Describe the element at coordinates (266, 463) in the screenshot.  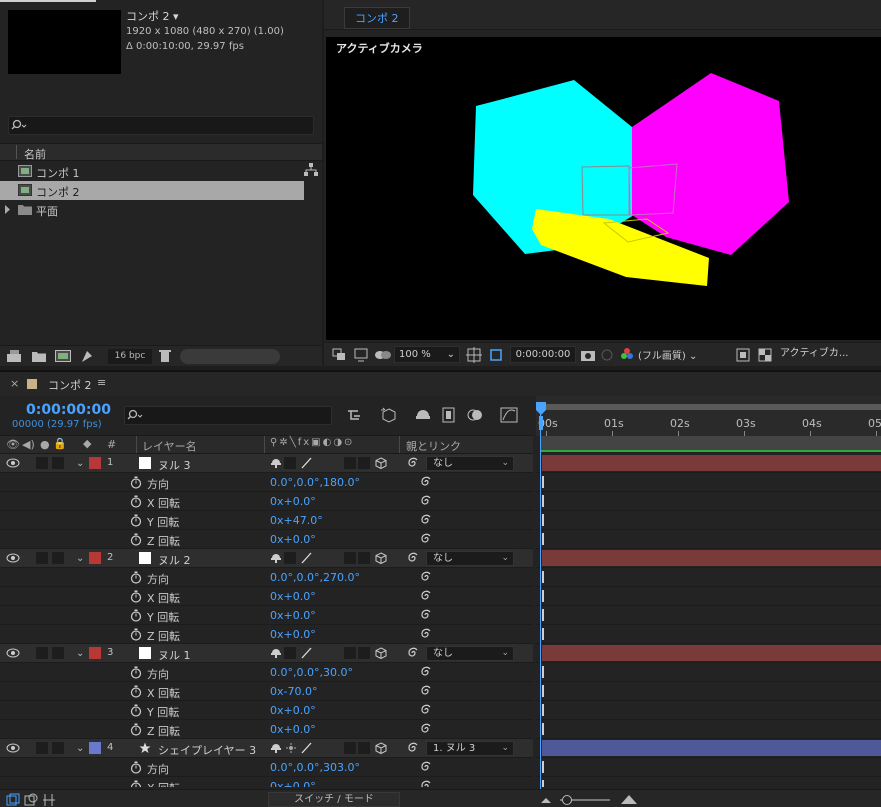
I see `layer-row: ⌄ 1 ヌル 3 なし ⌄` at that location.